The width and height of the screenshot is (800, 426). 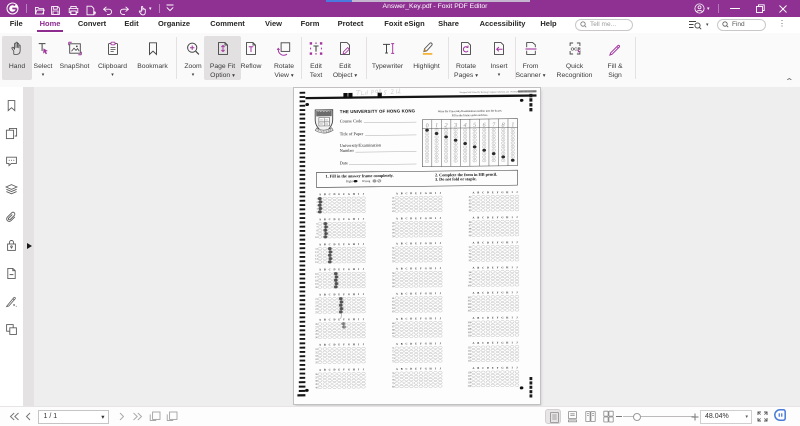 I want to click on svg-text: 4, so click(x=465, y=126).